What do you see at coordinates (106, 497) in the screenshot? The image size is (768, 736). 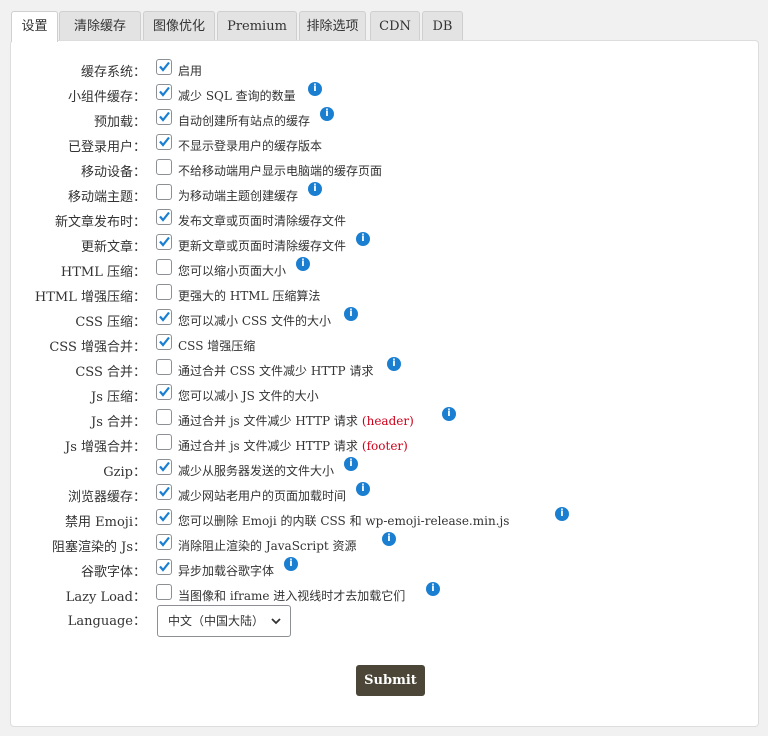 I see `setting-label: 浏览器缓存：` at bounding box center [106, 497].